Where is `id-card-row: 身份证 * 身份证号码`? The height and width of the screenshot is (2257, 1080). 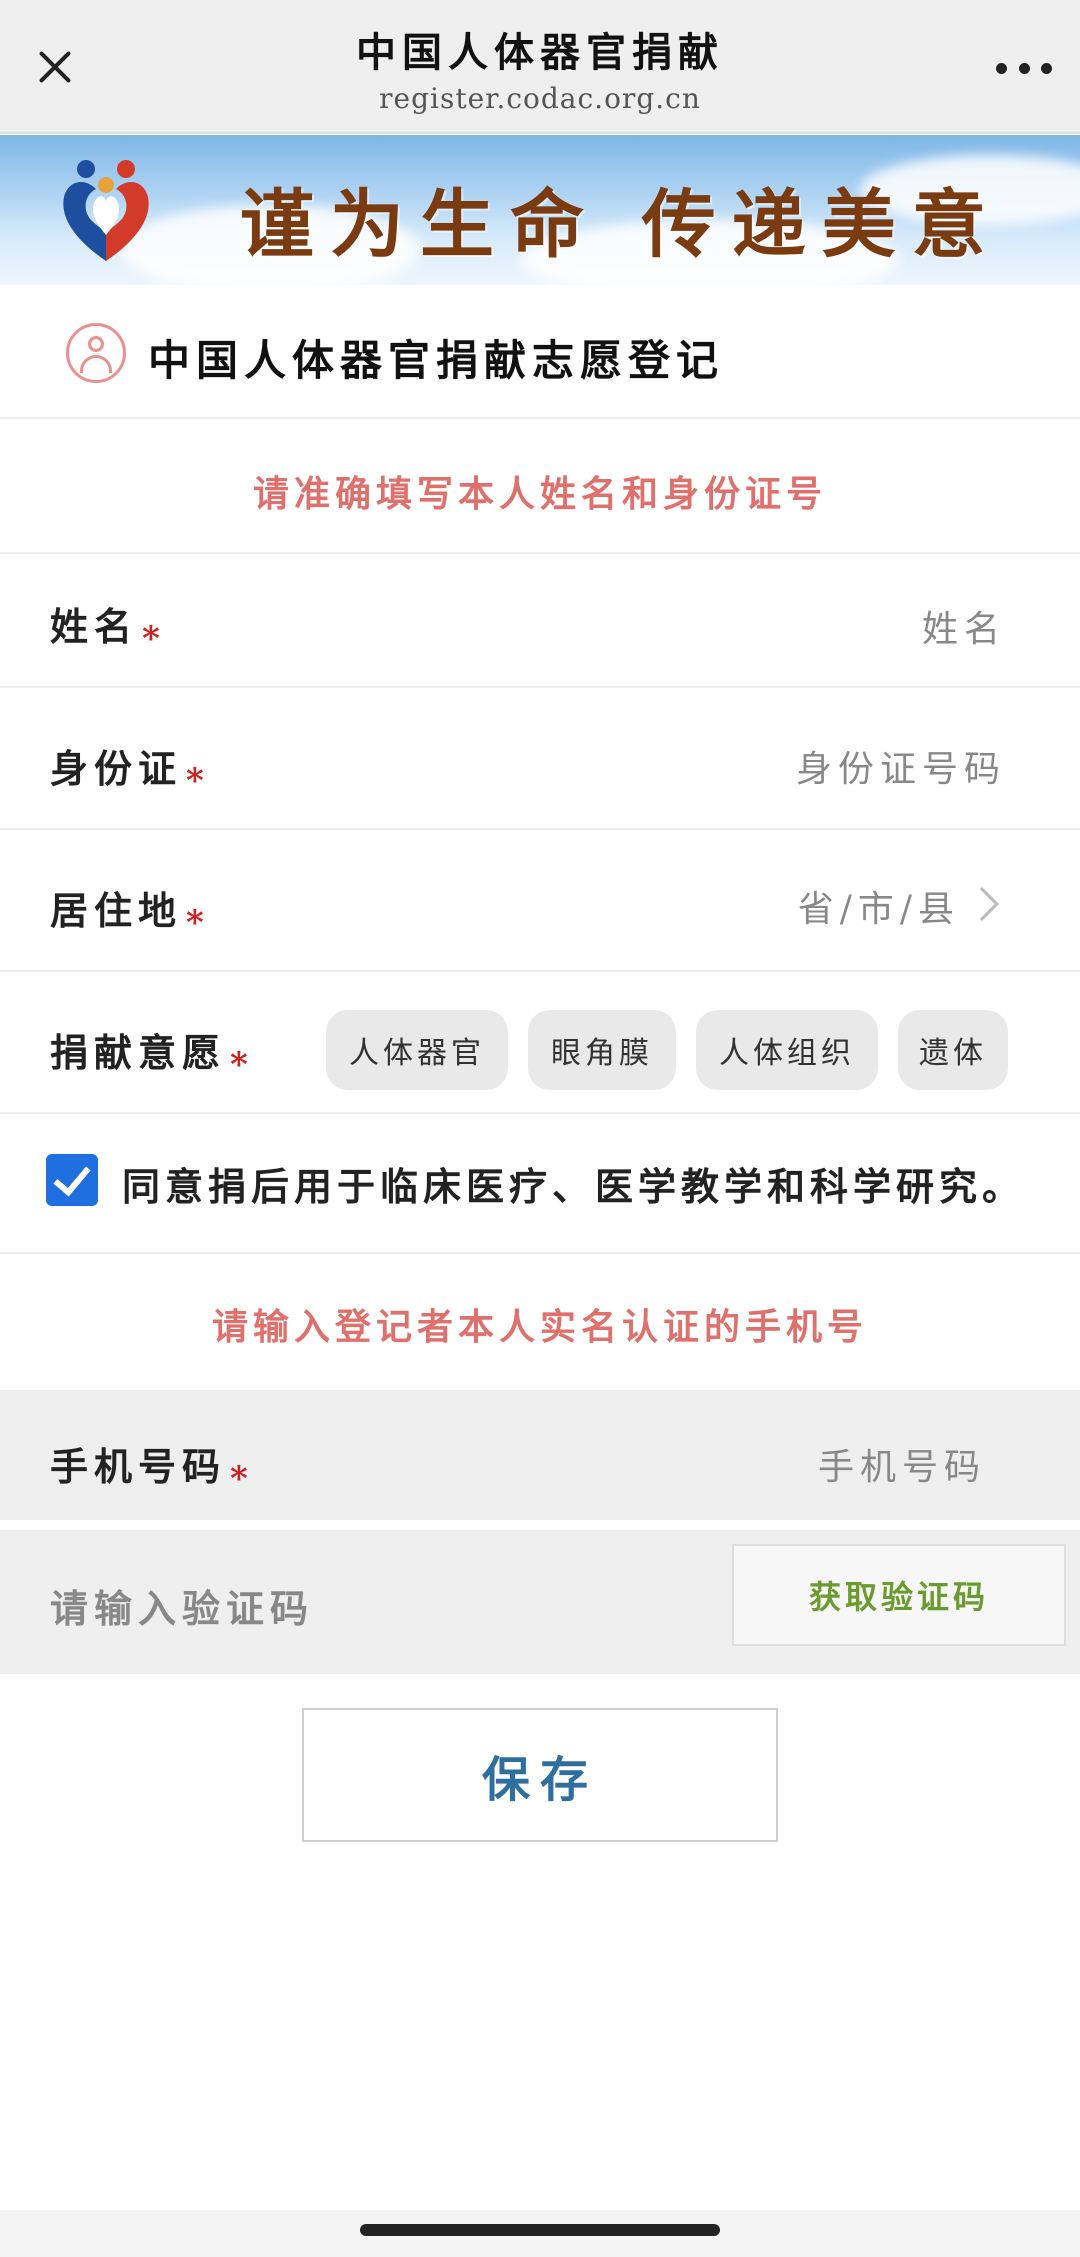
id-card-row: 身份证 * 身份证号码 is located at coordinates (540, 760).